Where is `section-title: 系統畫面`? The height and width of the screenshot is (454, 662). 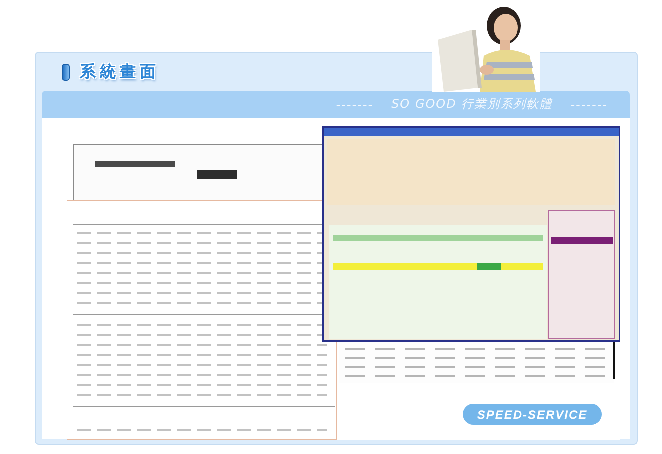 section-title: 系統畫面 is located at coordinates (120, 72).